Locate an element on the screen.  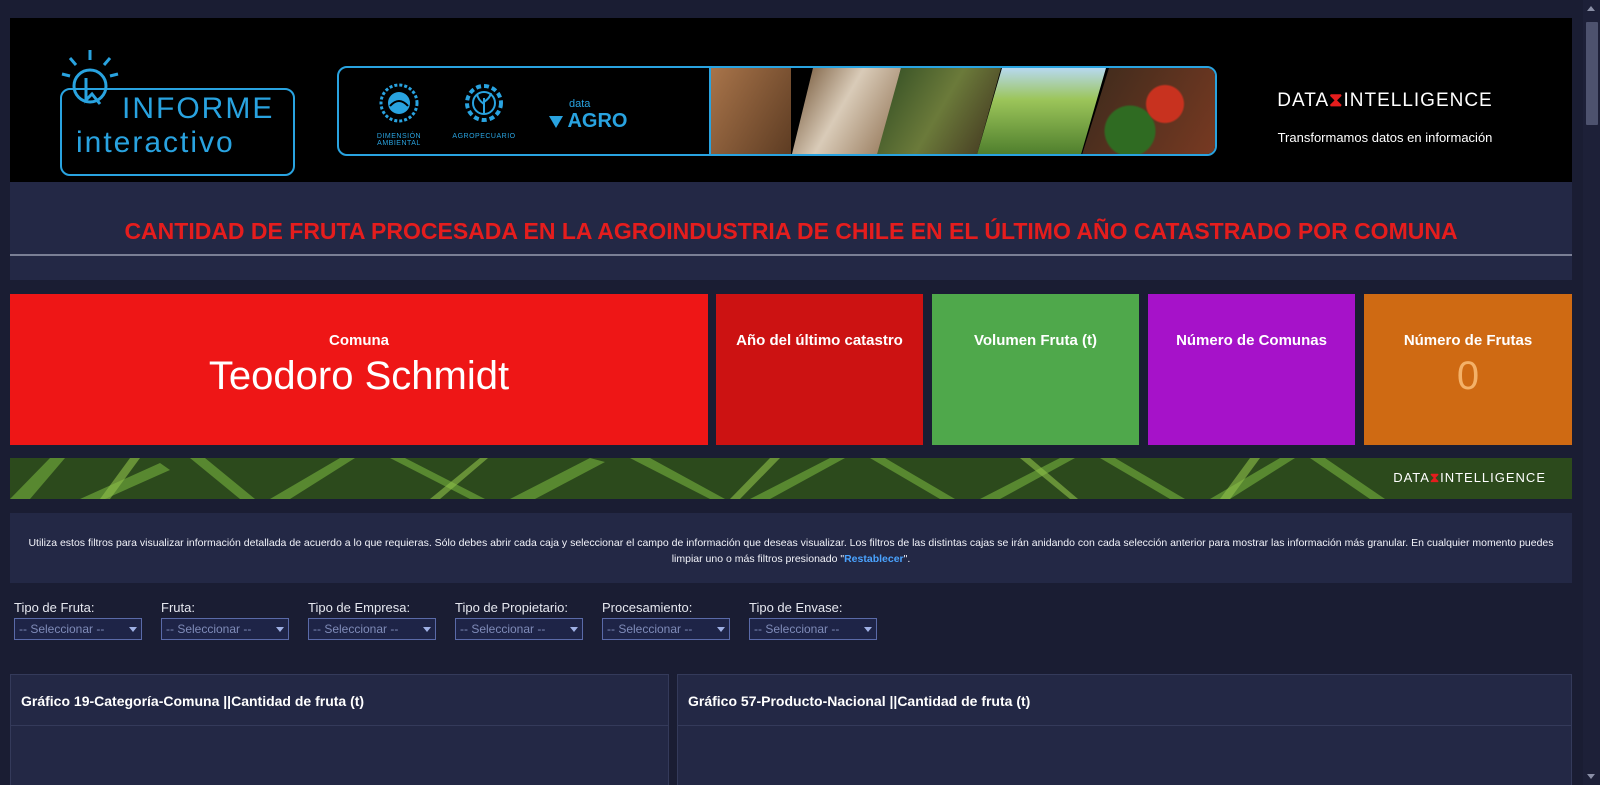
kpi-card-numero-frutas: Número de Frutas 0 is located at coordinates (1468, 369).